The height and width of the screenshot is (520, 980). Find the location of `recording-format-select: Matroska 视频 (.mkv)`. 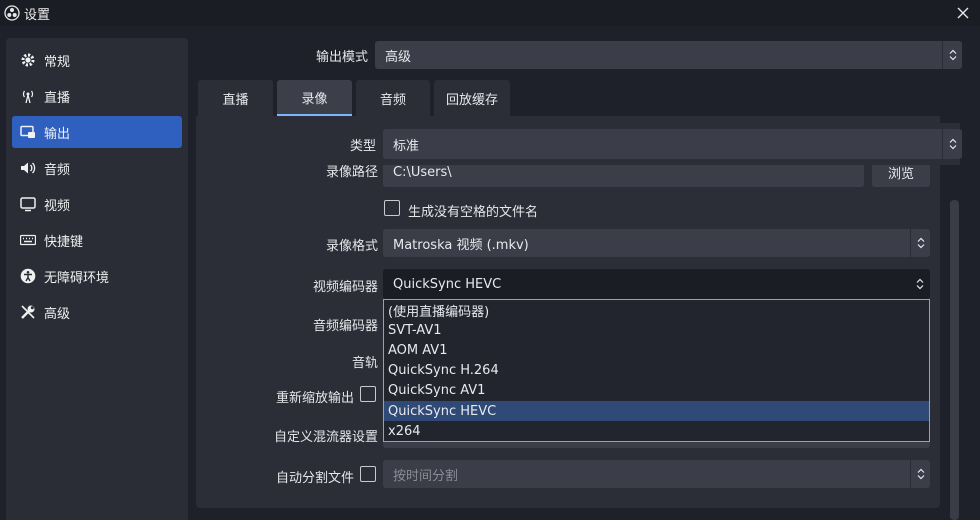

recording-format-select: Matroska 视频 (.mkv) is located at coordinates (656, 243).